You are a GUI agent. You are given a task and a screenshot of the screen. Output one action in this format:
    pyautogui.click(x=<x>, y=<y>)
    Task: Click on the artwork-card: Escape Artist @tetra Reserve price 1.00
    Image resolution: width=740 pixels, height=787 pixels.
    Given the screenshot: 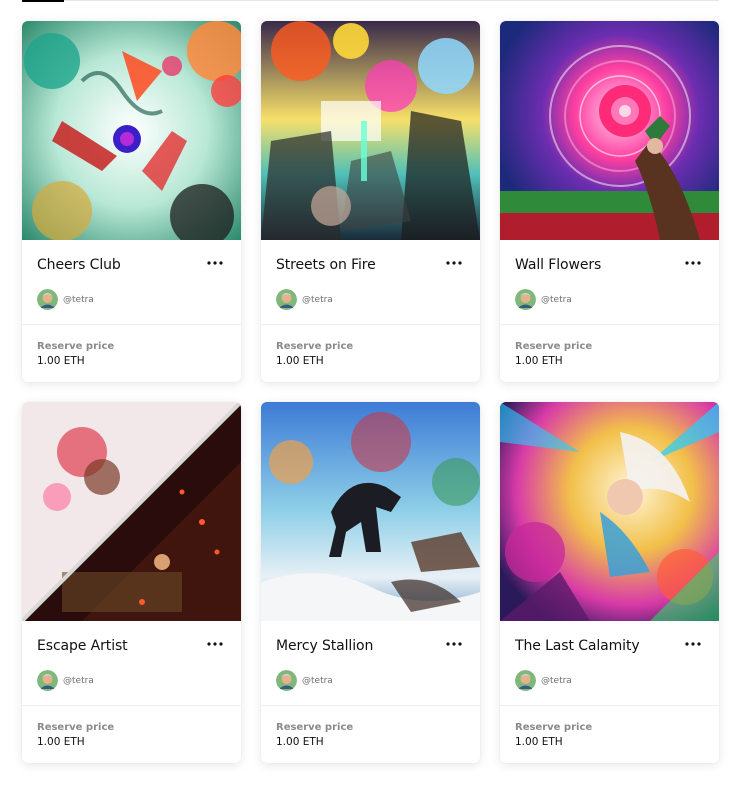 What is the action you would take?
    pyautogui.click(x=131, y=582)
    